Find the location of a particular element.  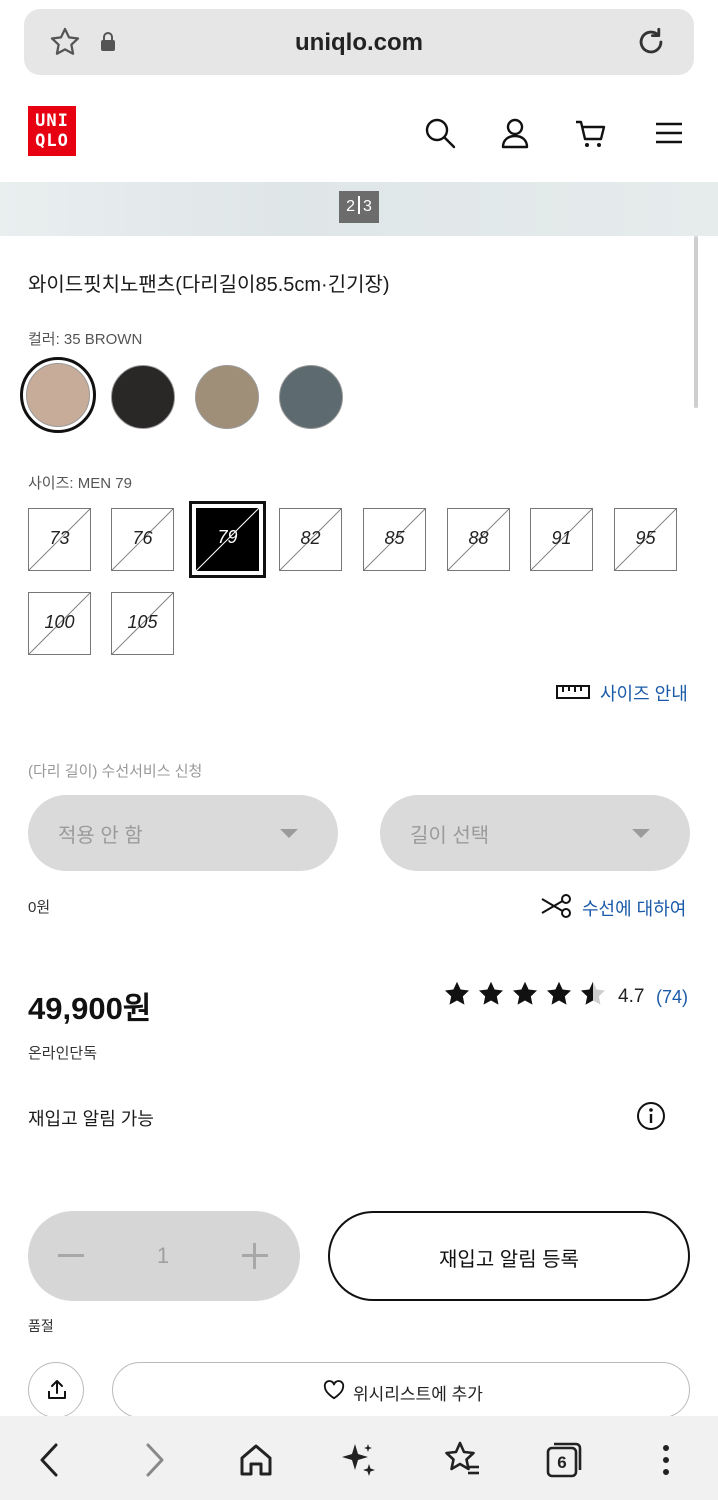

share-button is located at coordinates (56, 1390).